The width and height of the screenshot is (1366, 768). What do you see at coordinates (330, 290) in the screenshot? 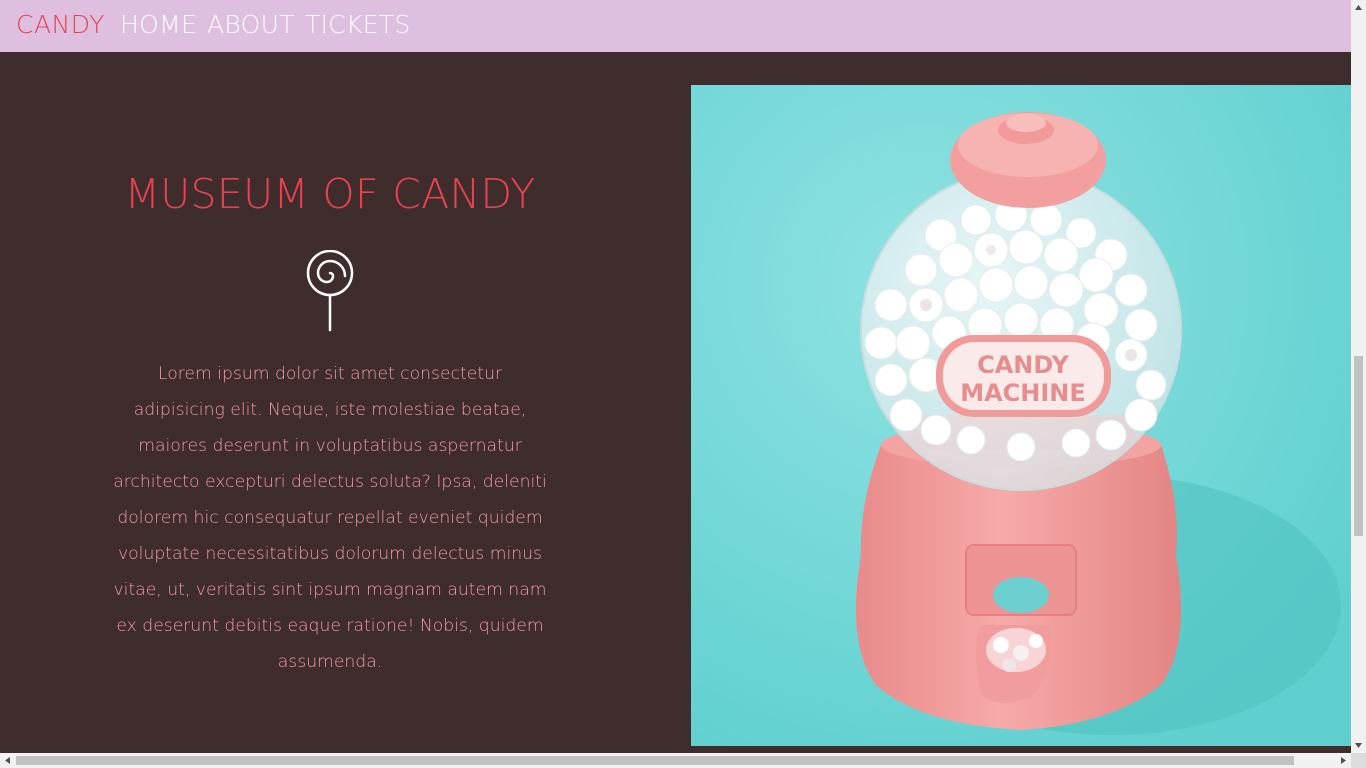
I see `lollipop-icon` at bounding box center [330, 290].